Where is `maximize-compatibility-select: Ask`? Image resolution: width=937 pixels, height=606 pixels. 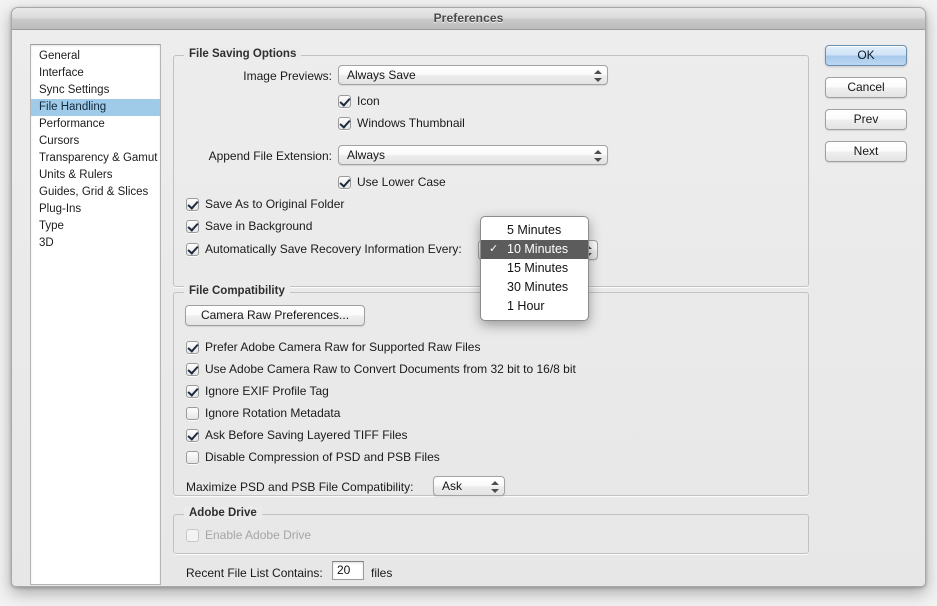
maximize-compatibility-select: Ask is located at coordinates (469, 486).